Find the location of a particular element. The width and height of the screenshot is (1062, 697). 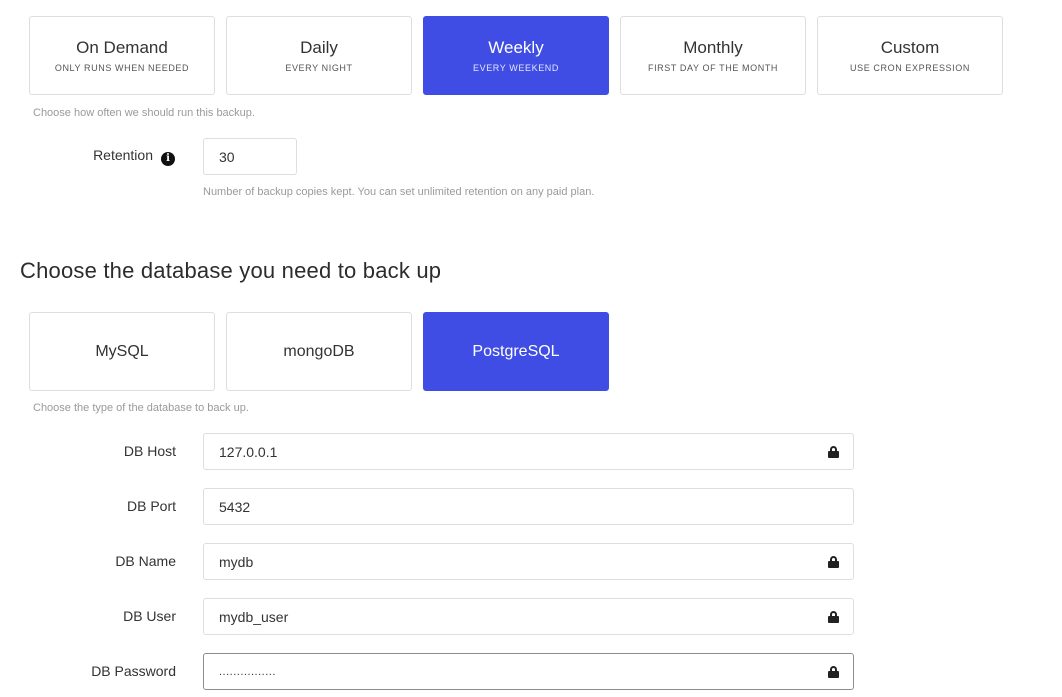

schedule-option-title: On Demand is located at coordinates (122, 47).